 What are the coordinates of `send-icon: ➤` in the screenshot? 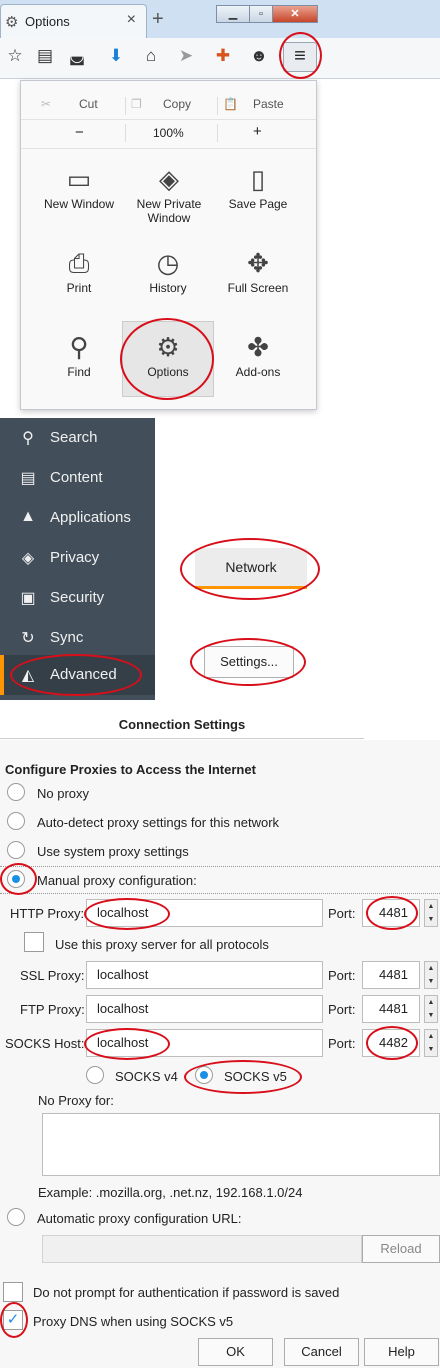 It's located at (186, 56).